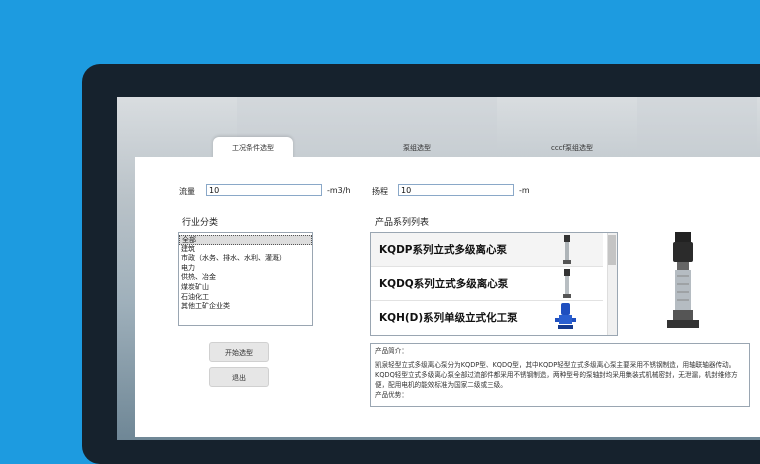  I want to click on scrollbar-thumb, so click(612, 250).